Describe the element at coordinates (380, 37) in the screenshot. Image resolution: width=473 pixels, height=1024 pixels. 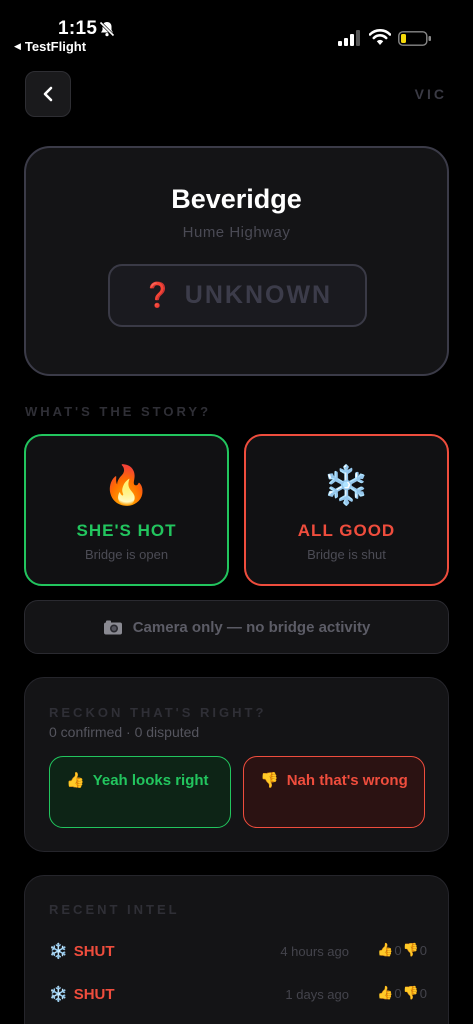
I see `wifi-icon` at that location.